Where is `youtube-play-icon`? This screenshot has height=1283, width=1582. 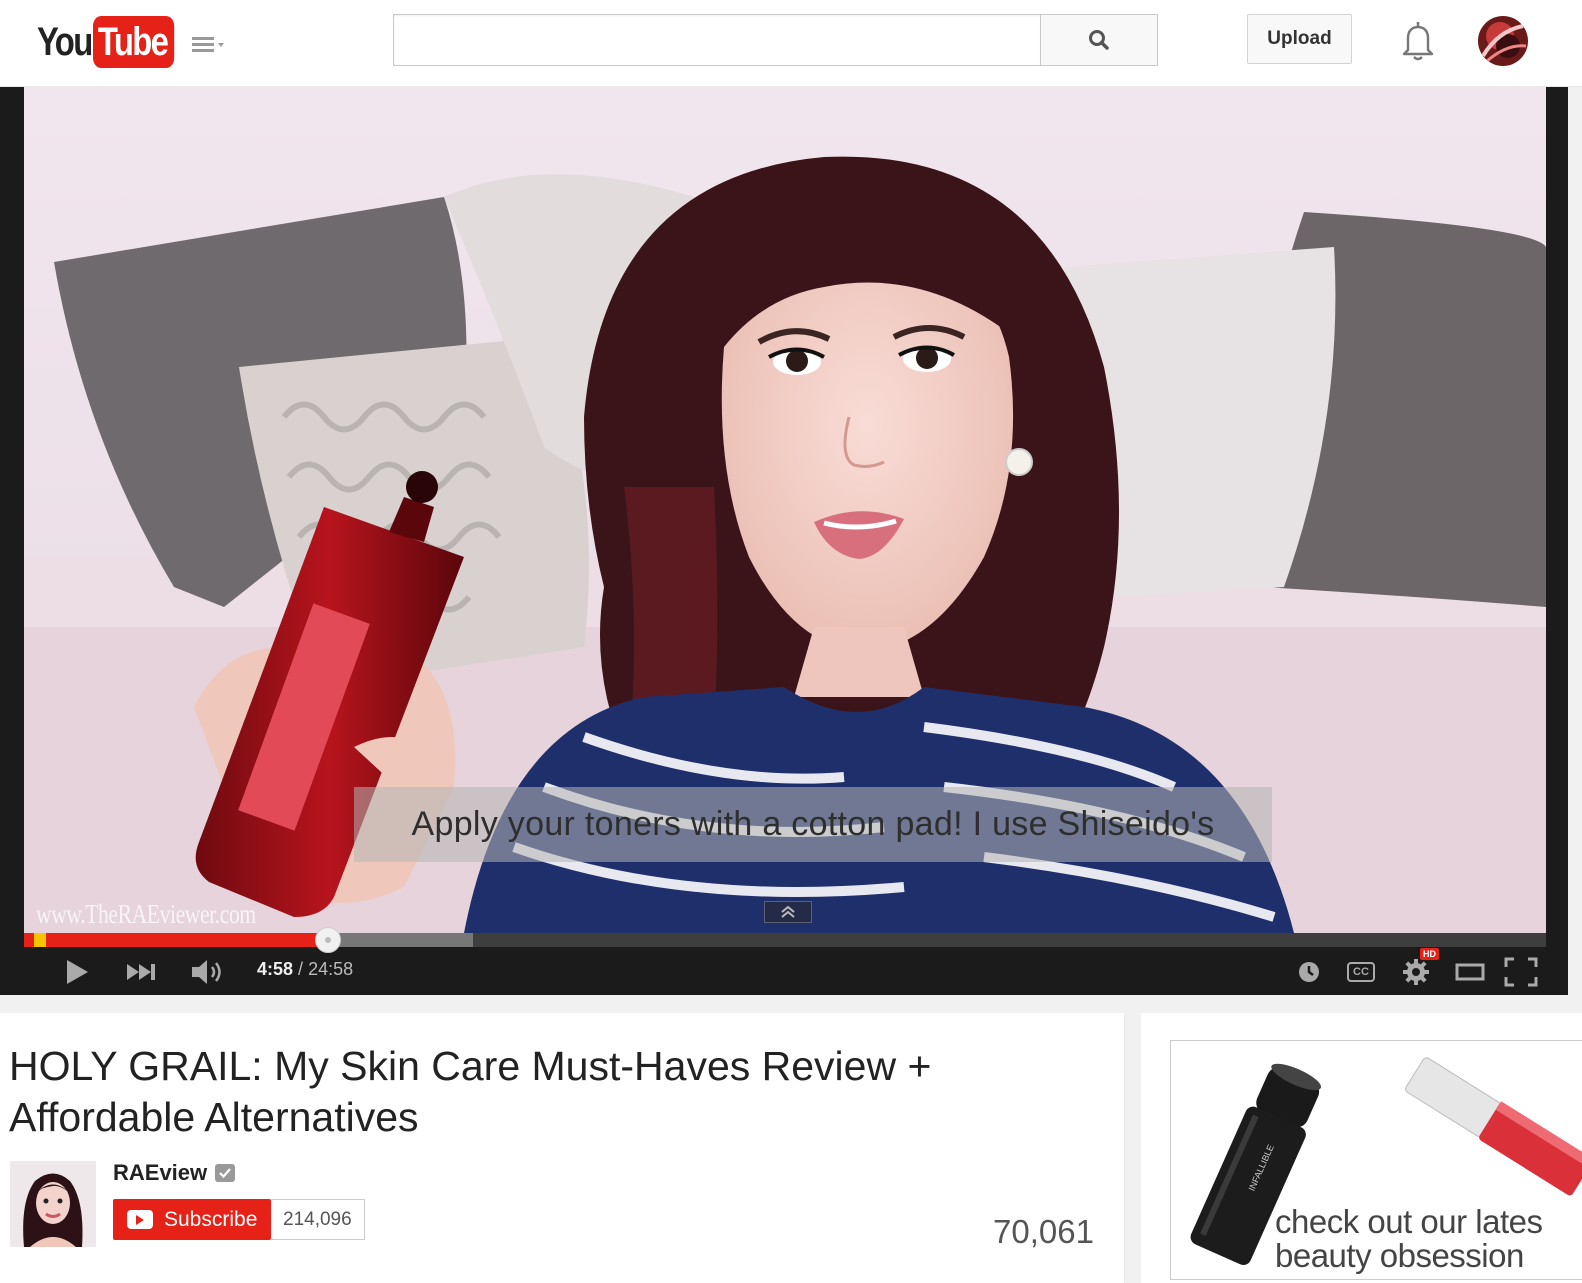
youtube-play-icon is located at coordinates (140, 1219).